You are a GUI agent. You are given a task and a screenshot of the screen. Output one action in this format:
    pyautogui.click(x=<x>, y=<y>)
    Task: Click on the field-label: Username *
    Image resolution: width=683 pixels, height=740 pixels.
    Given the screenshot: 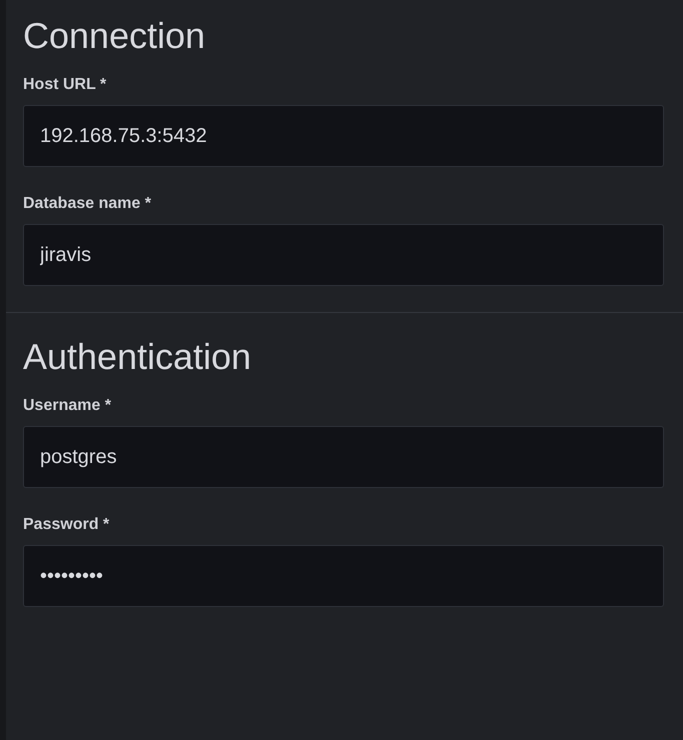 What is the action you would take?
    pyautogui.click(x=67, y=406)
    